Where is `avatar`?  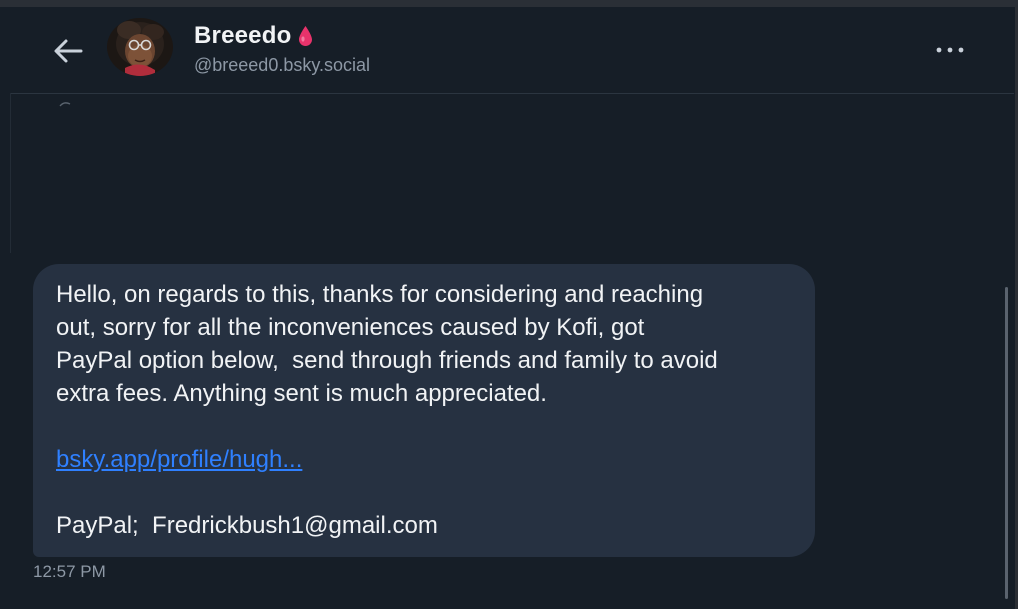
avatar is located at coordinates (140, 47).